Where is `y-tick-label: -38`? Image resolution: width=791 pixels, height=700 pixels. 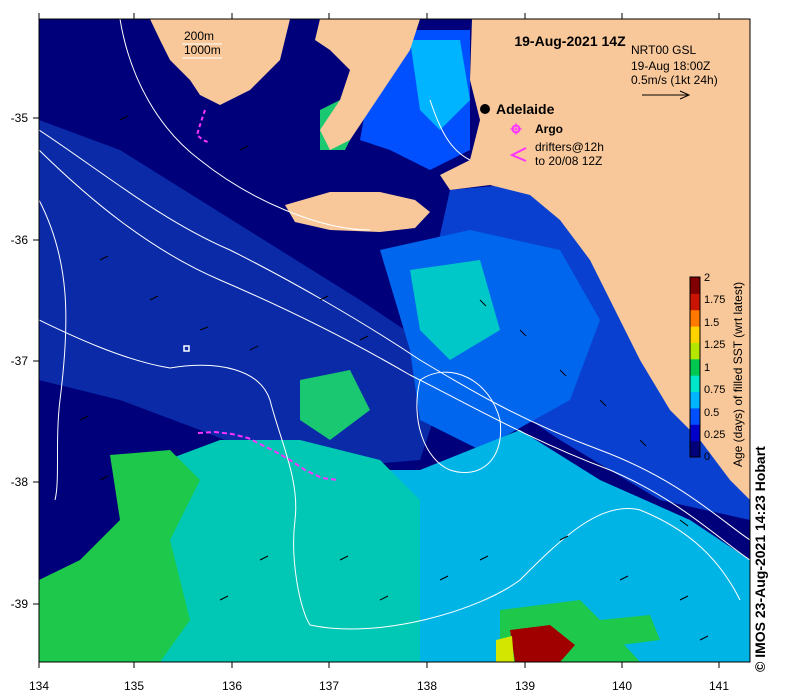
y-tick-label: -38 is located at coordinates (20, 482).